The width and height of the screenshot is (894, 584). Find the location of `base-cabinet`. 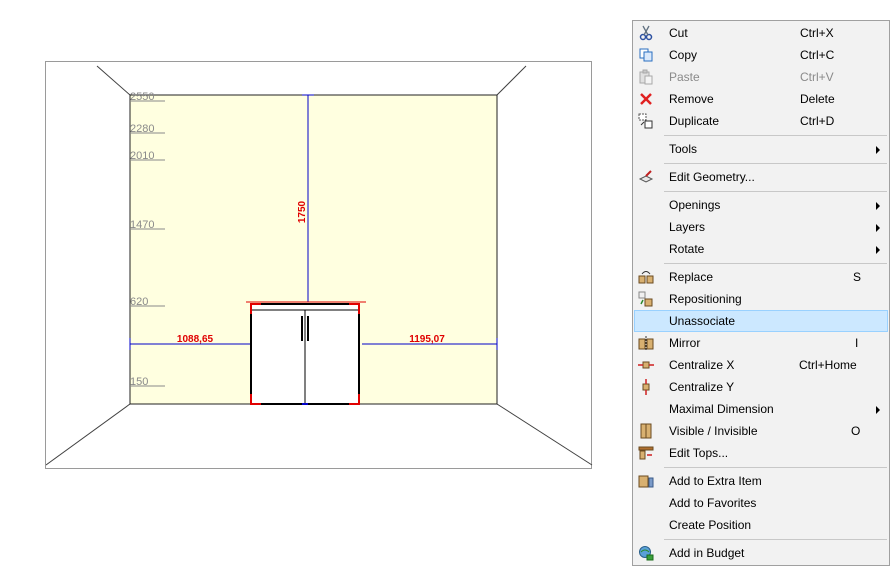

base-cabinet is located at coordinates (306, 353).